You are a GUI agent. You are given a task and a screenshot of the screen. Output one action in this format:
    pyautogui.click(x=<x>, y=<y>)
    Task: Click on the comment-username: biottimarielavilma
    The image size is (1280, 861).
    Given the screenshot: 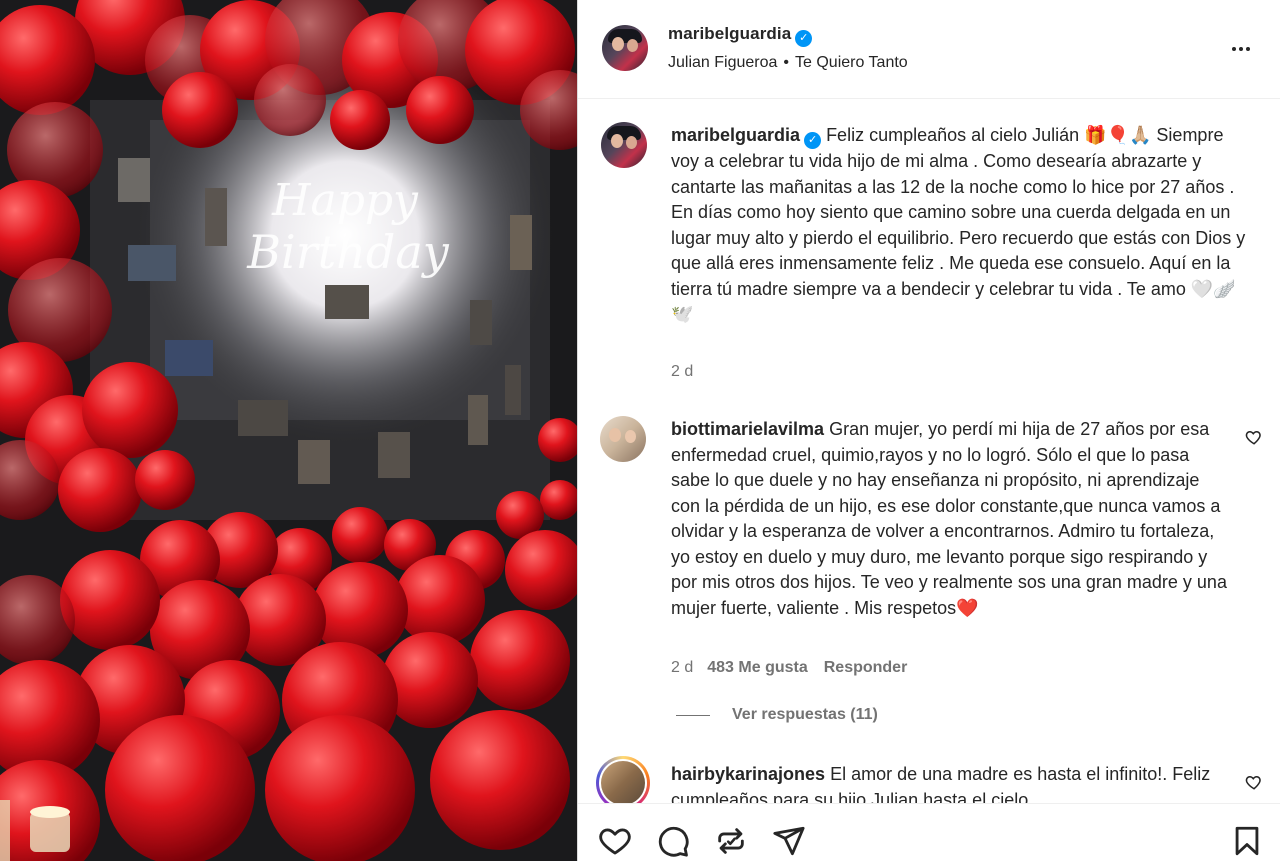 What is the action you would take?
    pyautogui.click(x=747, y=429)
    